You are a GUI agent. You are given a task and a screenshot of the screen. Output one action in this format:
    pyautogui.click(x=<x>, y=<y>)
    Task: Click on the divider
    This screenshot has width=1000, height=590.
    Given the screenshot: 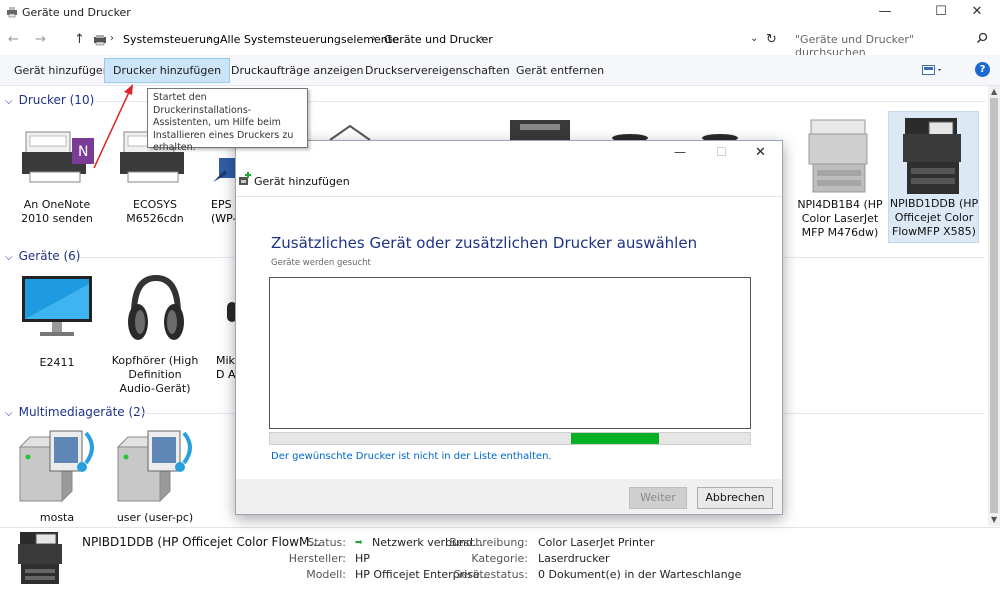 What is the action you would take?
    pyautogui.click(x=509, y=196)
    